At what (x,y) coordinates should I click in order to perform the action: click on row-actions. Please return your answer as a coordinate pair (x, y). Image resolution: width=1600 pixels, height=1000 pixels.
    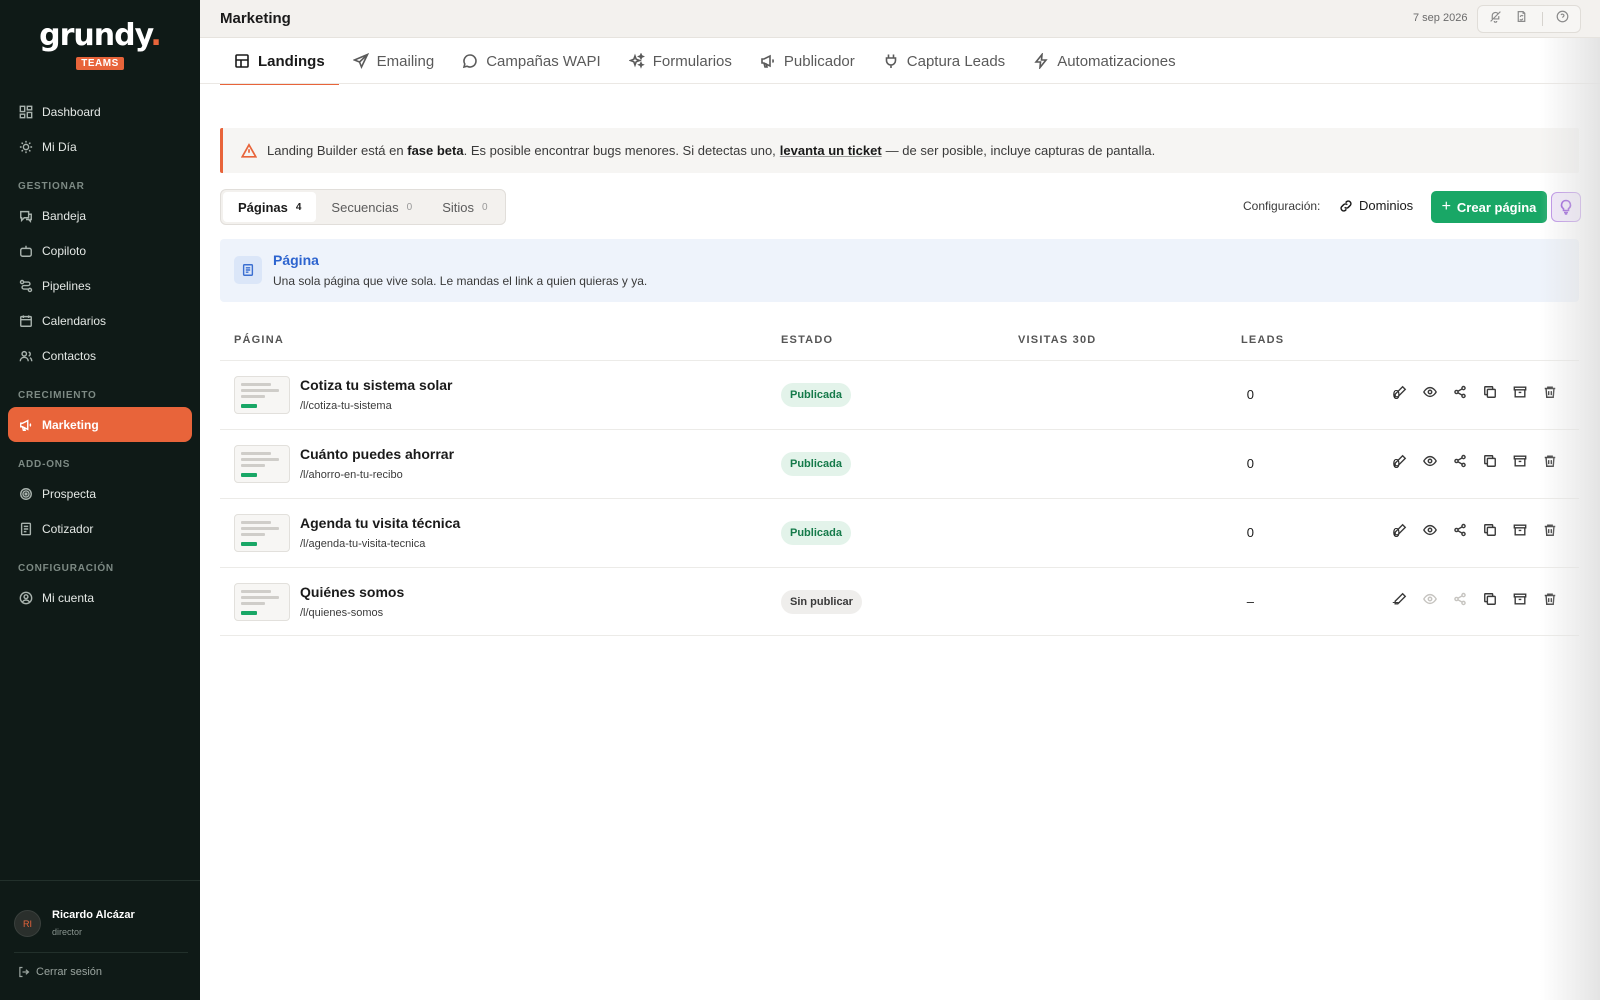
    Looking at the image, I should click on (1475, 392).